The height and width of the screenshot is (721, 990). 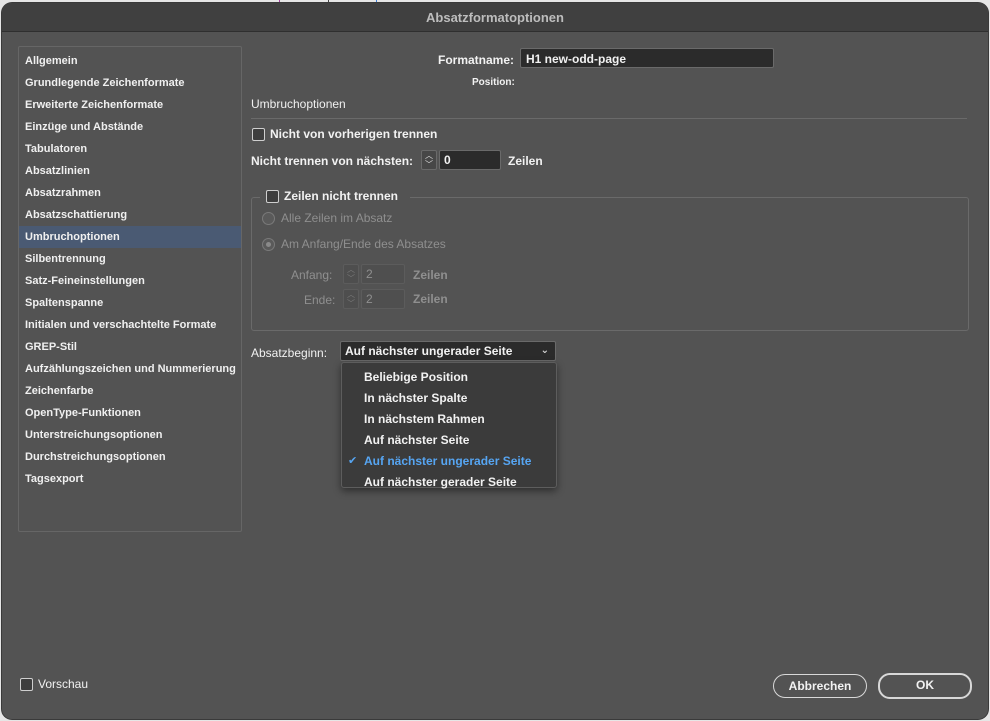 I want to click on end-stepper: ︿ ﹀, so click(x=351, y=299).